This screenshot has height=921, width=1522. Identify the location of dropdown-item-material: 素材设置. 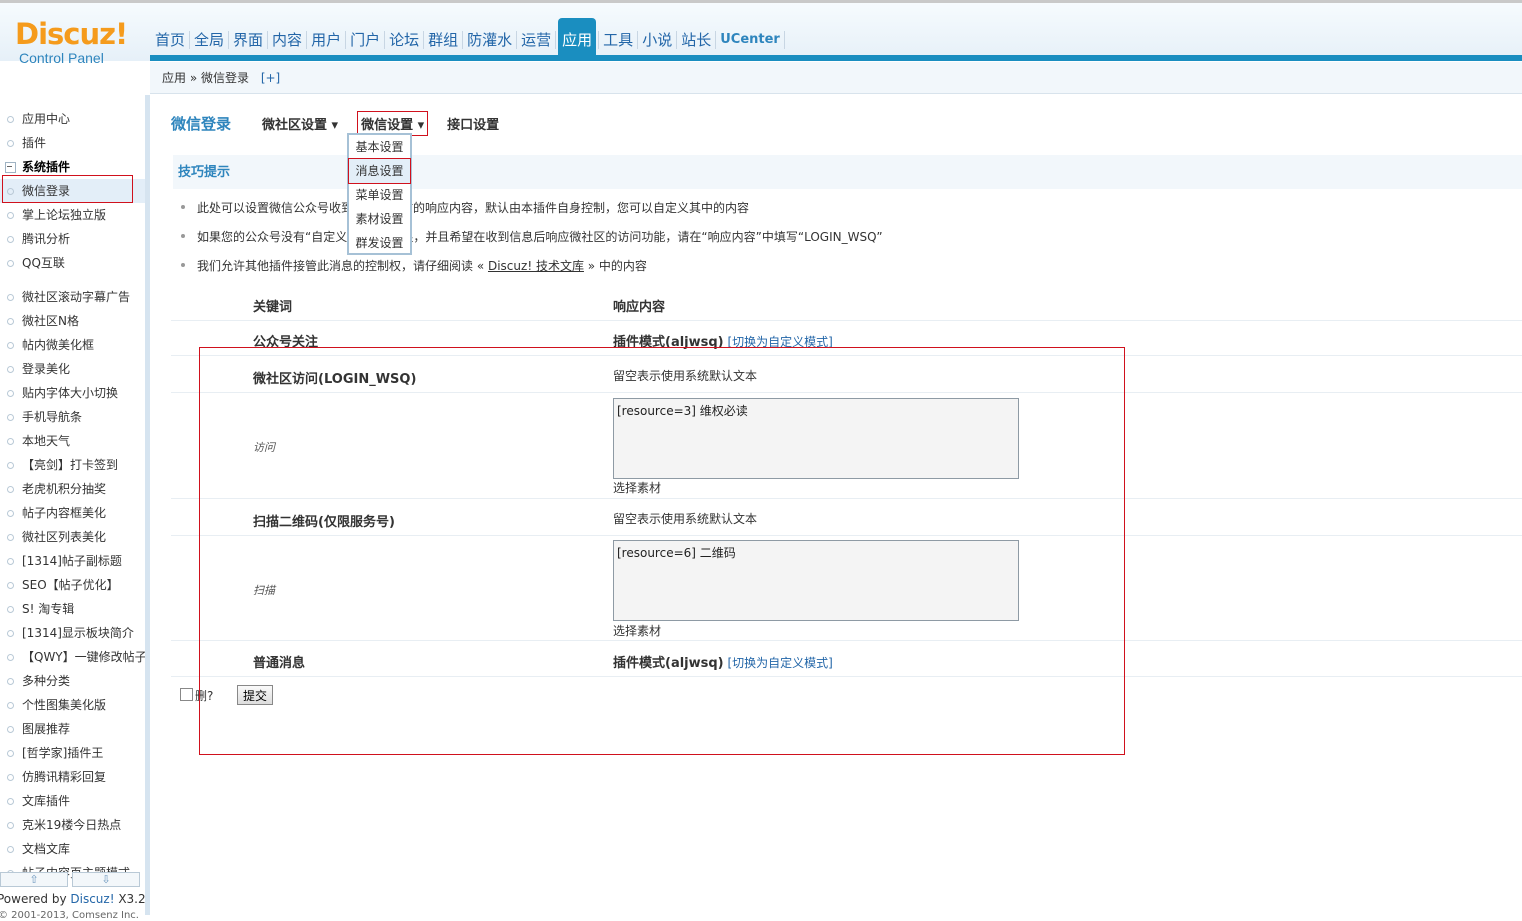
(379, 219).